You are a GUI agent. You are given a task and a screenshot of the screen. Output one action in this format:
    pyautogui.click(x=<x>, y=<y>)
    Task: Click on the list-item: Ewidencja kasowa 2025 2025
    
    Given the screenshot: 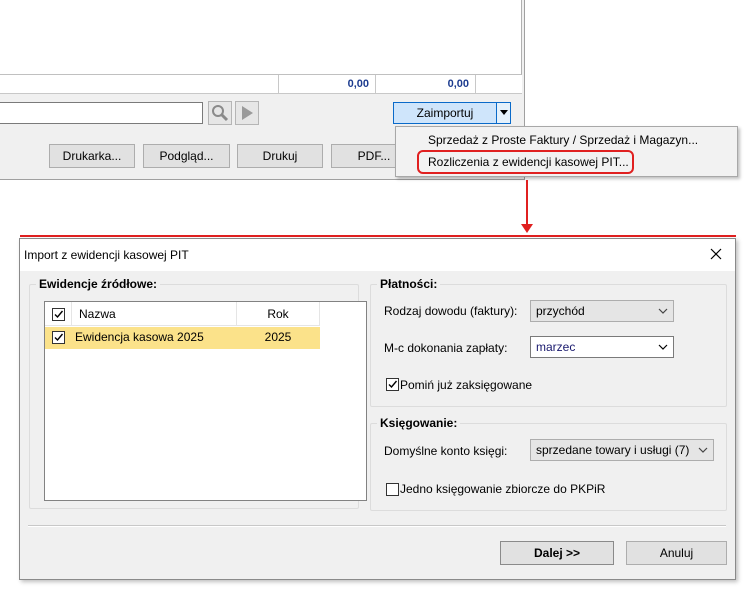 What is the action you would take?
    pyautogui.click(x=182, y=338)
    